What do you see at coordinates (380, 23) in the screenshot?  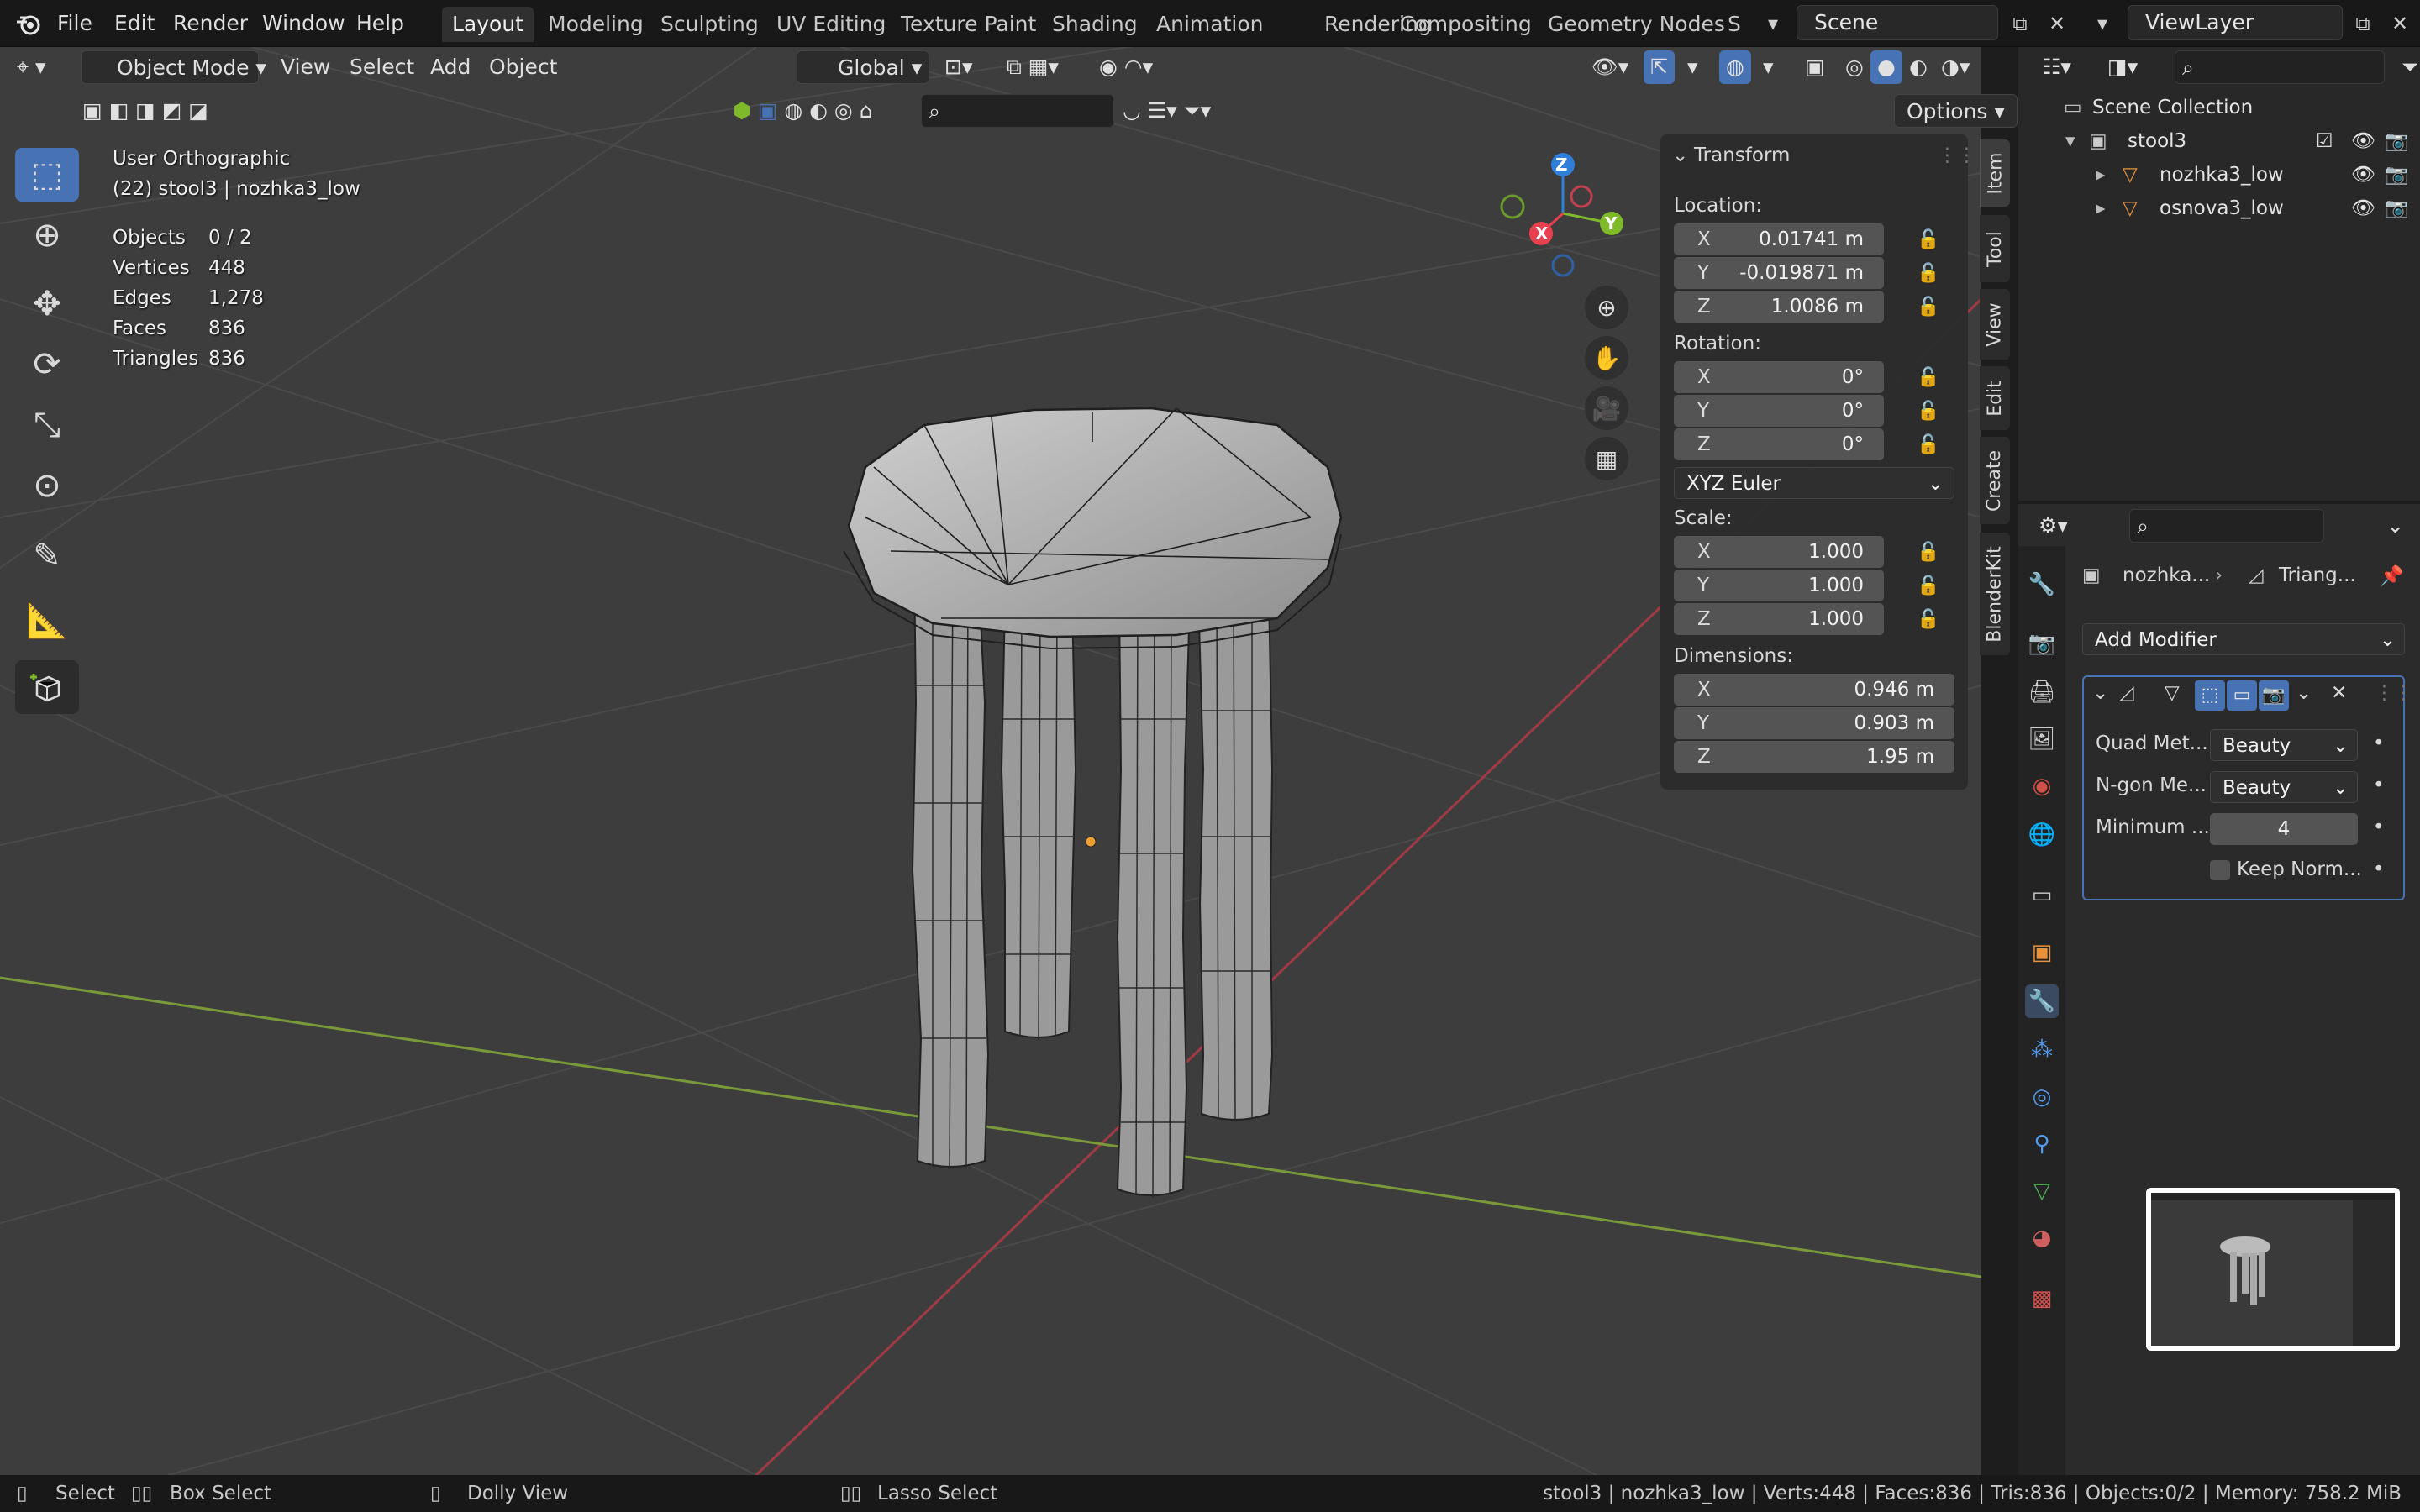 I see `menu-help: Help` at bounding box center [380, 23].